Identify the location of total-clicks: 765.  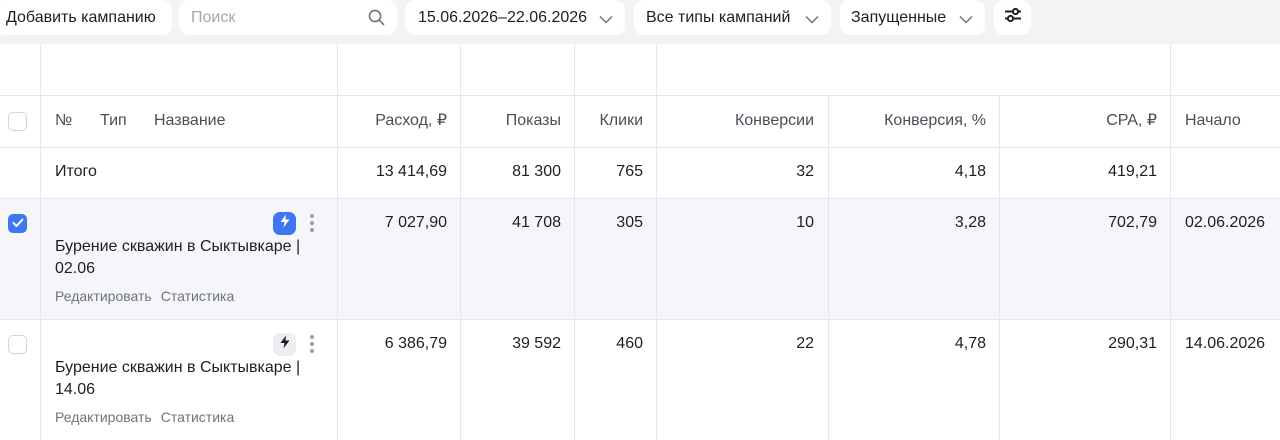
(629, 171).